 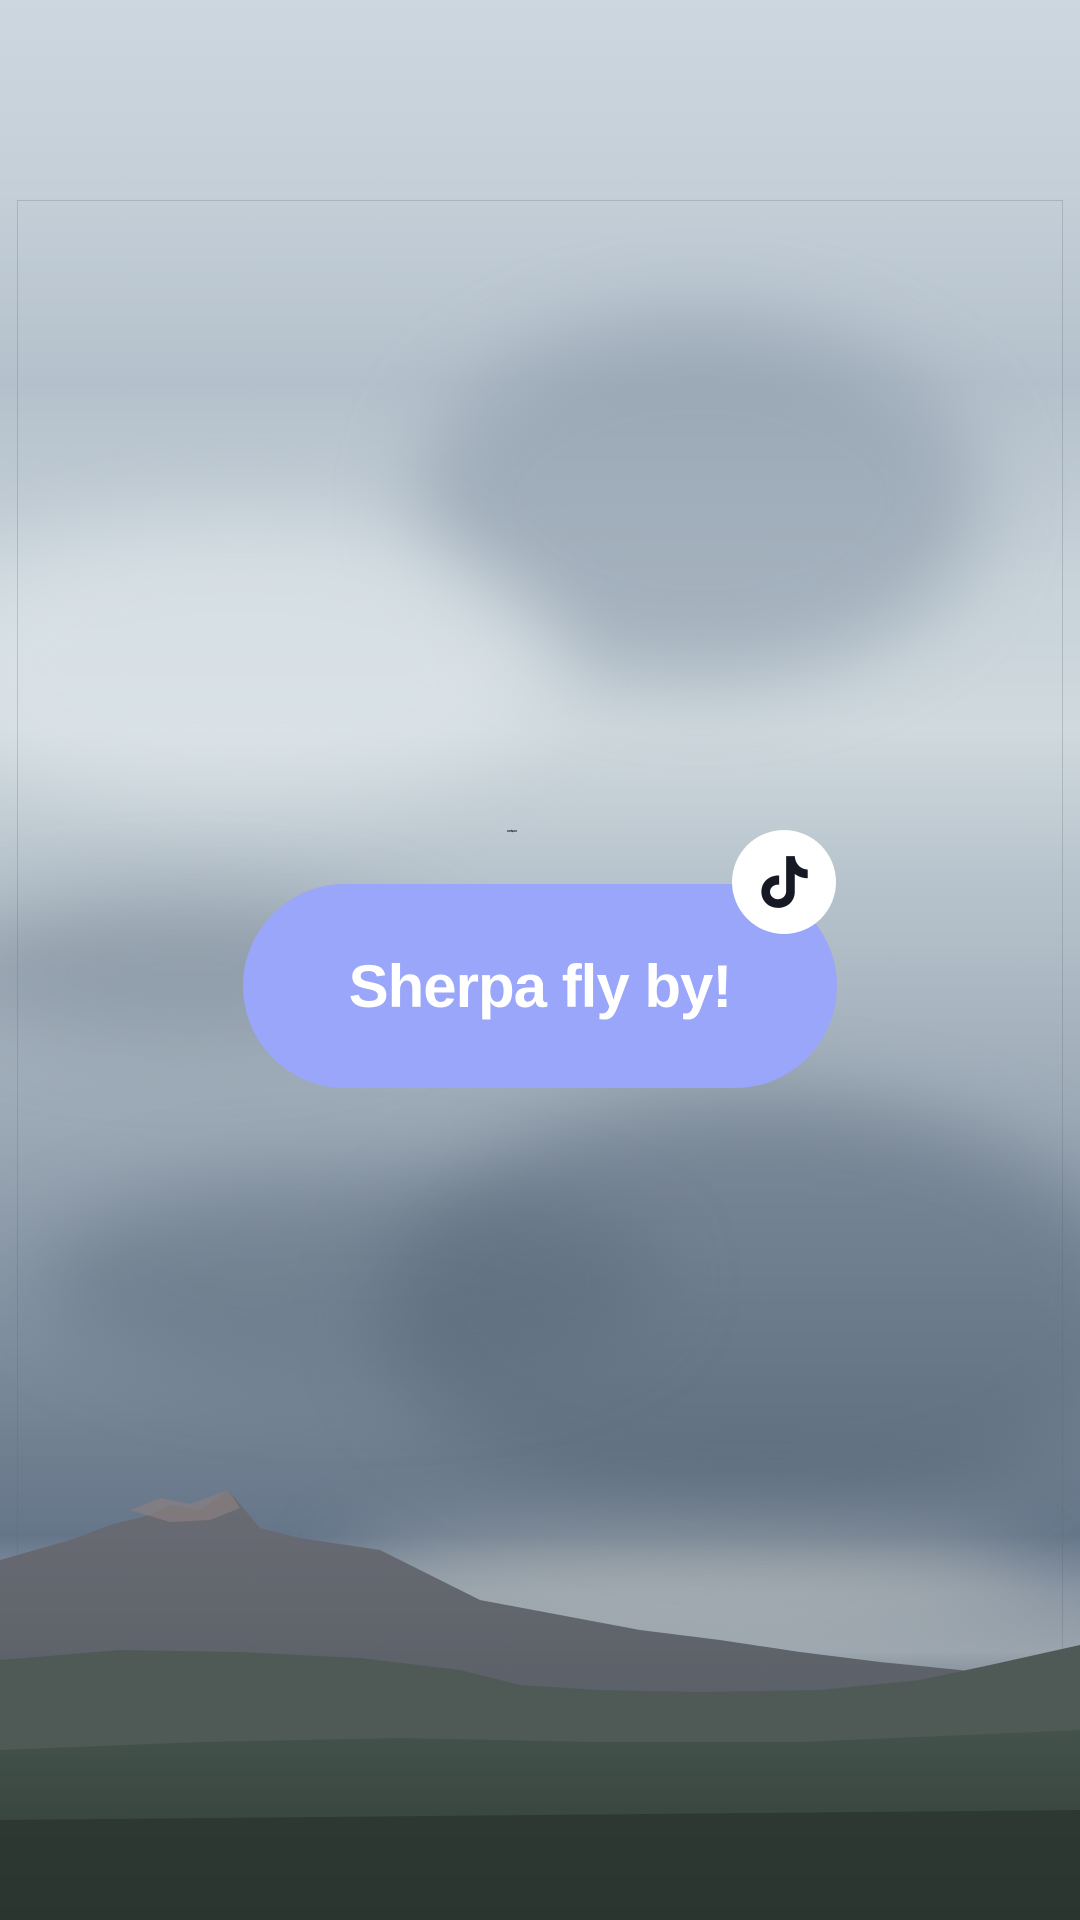 I want to click on tiktok-logo-badge, so click(x=784, y=882).